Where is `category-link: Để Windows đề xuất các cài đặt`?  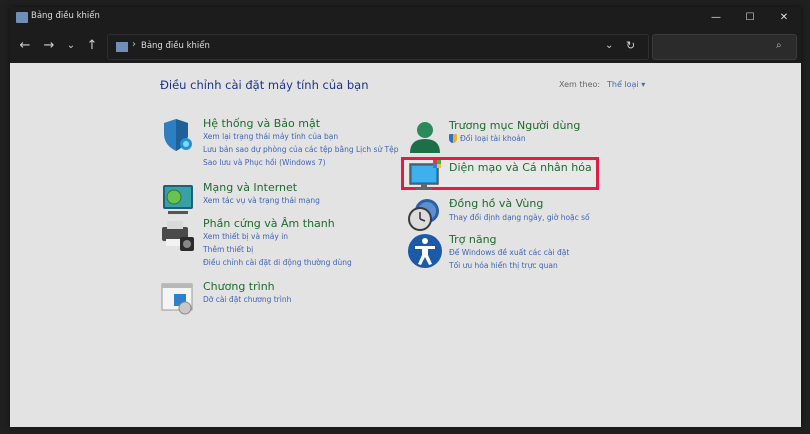 category-link: Để Windows đề xuất các cài đặt is located at coordinates (509, 252).